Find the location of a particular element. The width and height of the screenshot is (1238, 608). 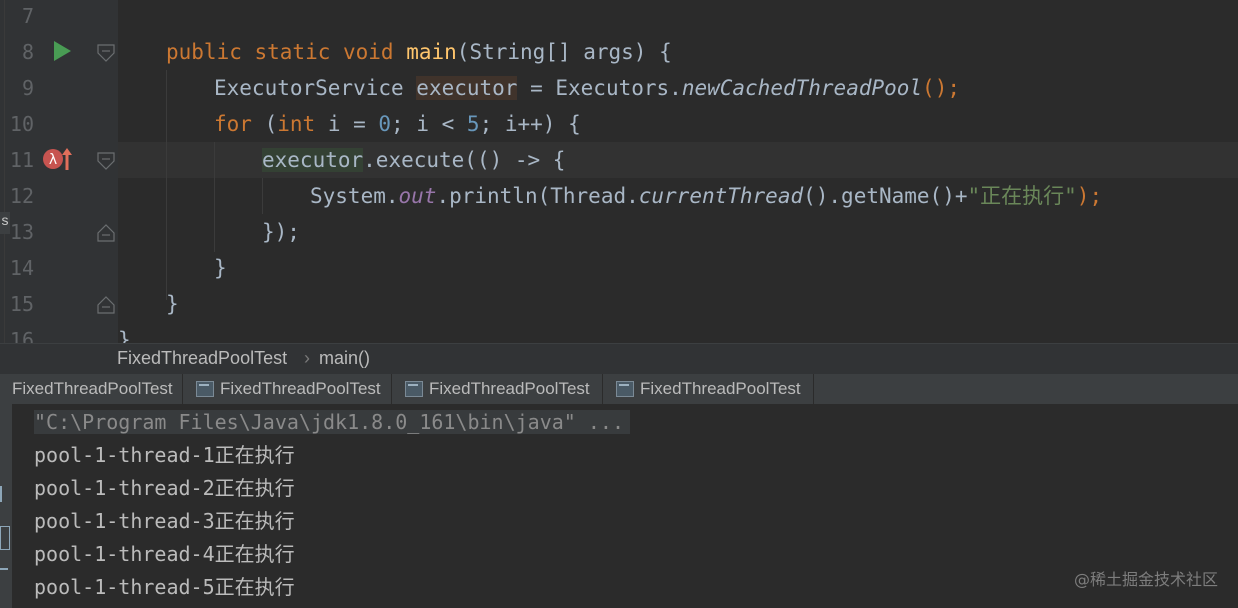

keyword: public static void is located at coordinates (286, 52).